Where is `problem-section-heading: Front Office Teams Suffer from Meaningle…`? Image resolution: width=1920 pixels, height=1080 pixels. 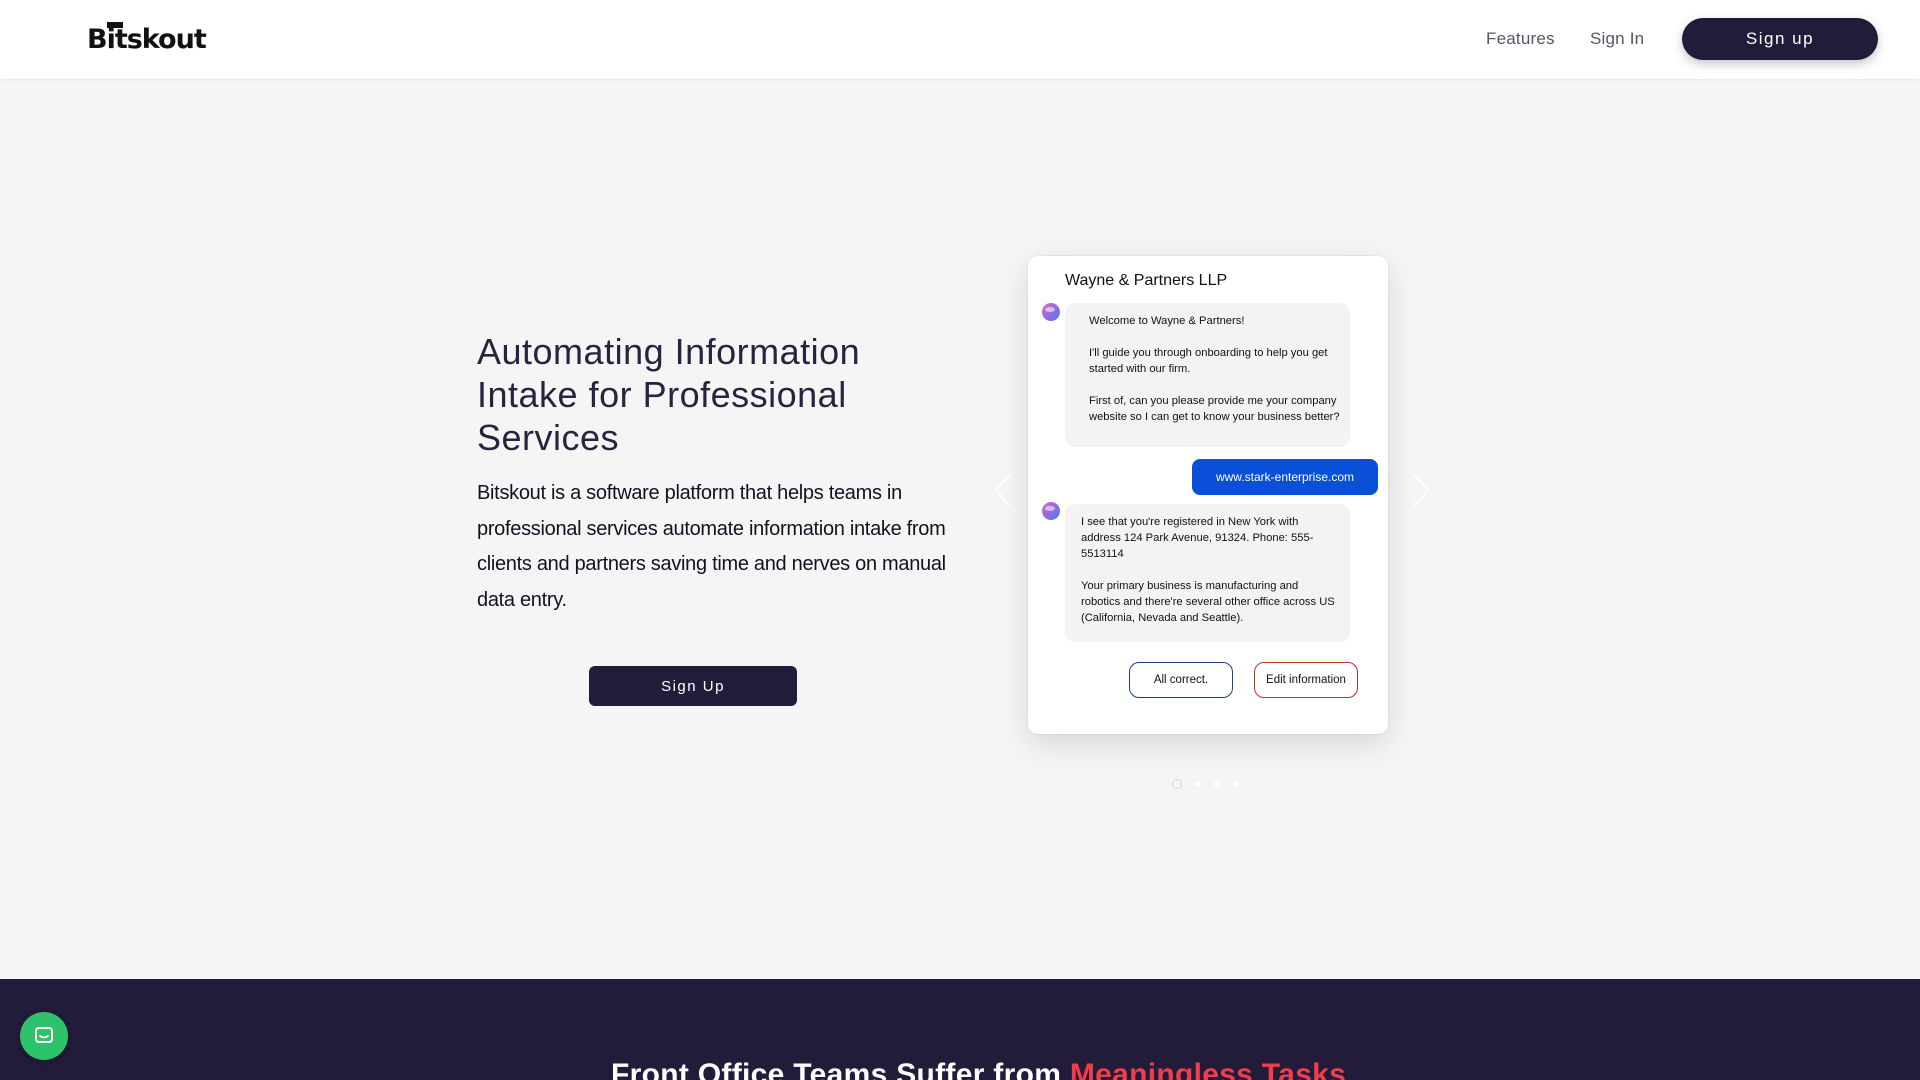 problem-section-heading: Front Office Teams Suffer from Meaningle… is located at coordinates (978, 1069).